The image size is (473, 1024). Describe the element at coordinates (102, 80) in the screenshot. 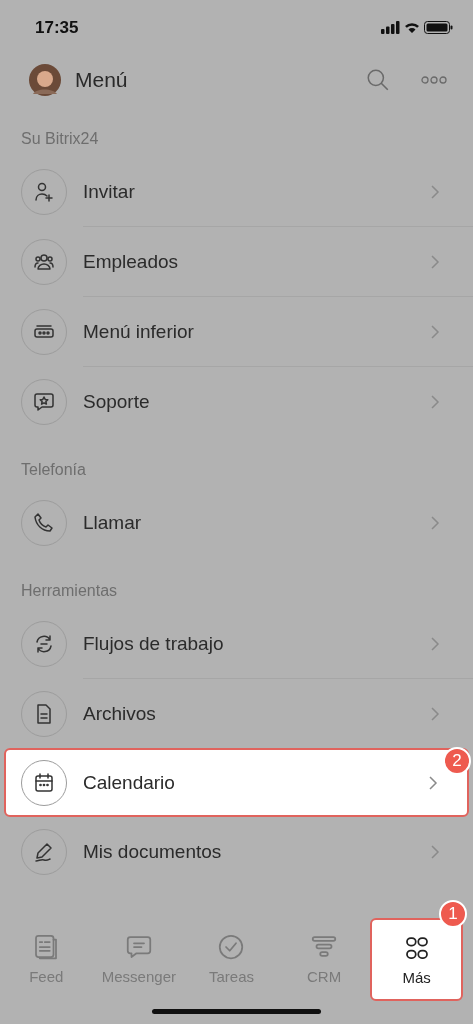

I see `menu-title: Menú` at that location.